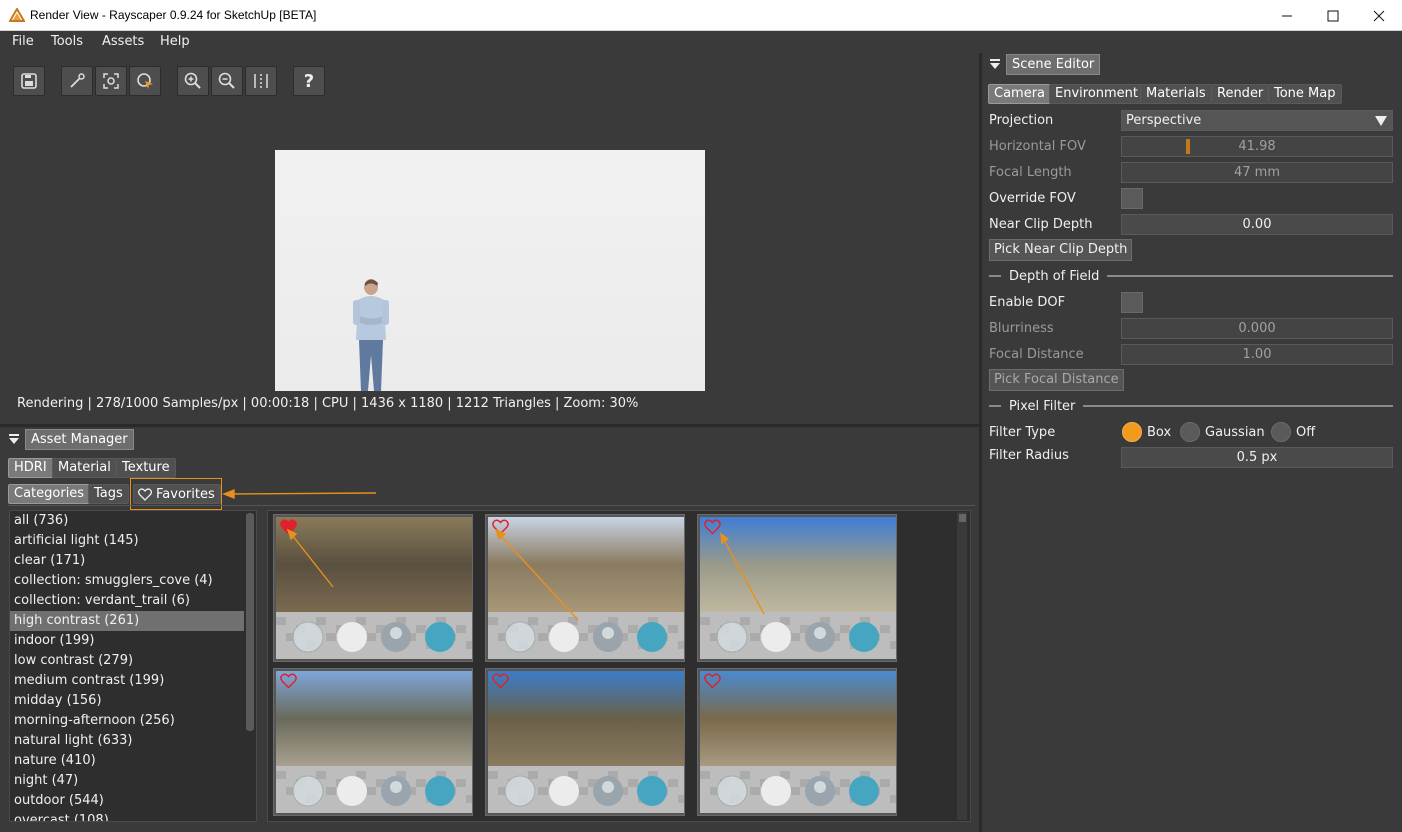 This screenshot has height=832, width=1402. I want to click on list-item: indoor (199), so click(127, 641).